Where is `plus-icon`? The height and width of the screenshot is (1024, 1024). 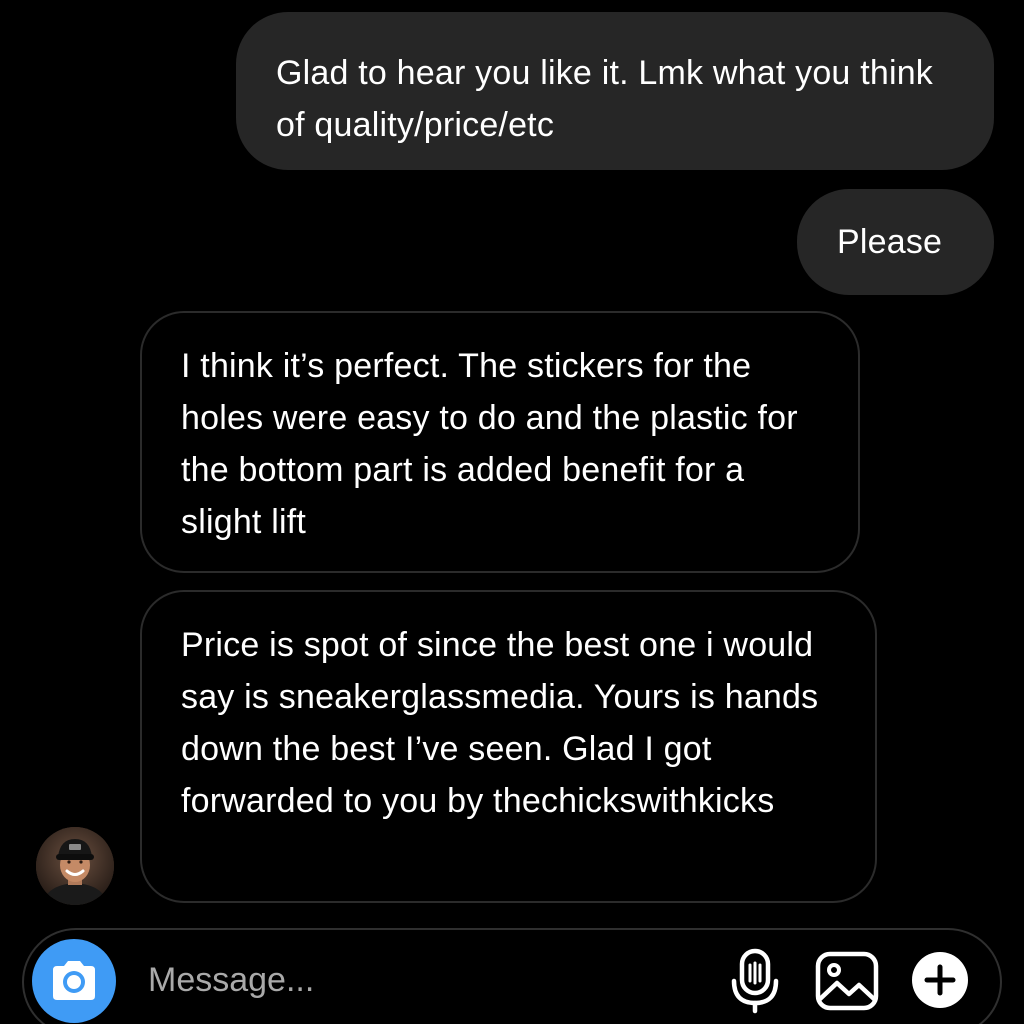
plus-icon is located at coordinates (940, 980).